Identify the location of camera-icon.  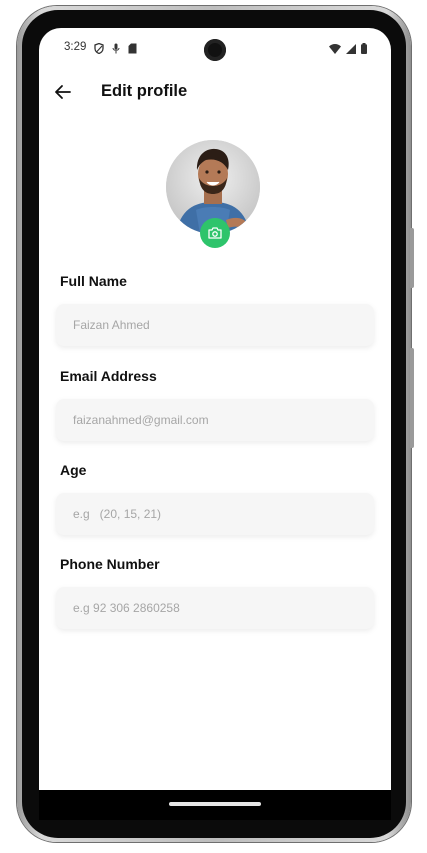
(215, 233).